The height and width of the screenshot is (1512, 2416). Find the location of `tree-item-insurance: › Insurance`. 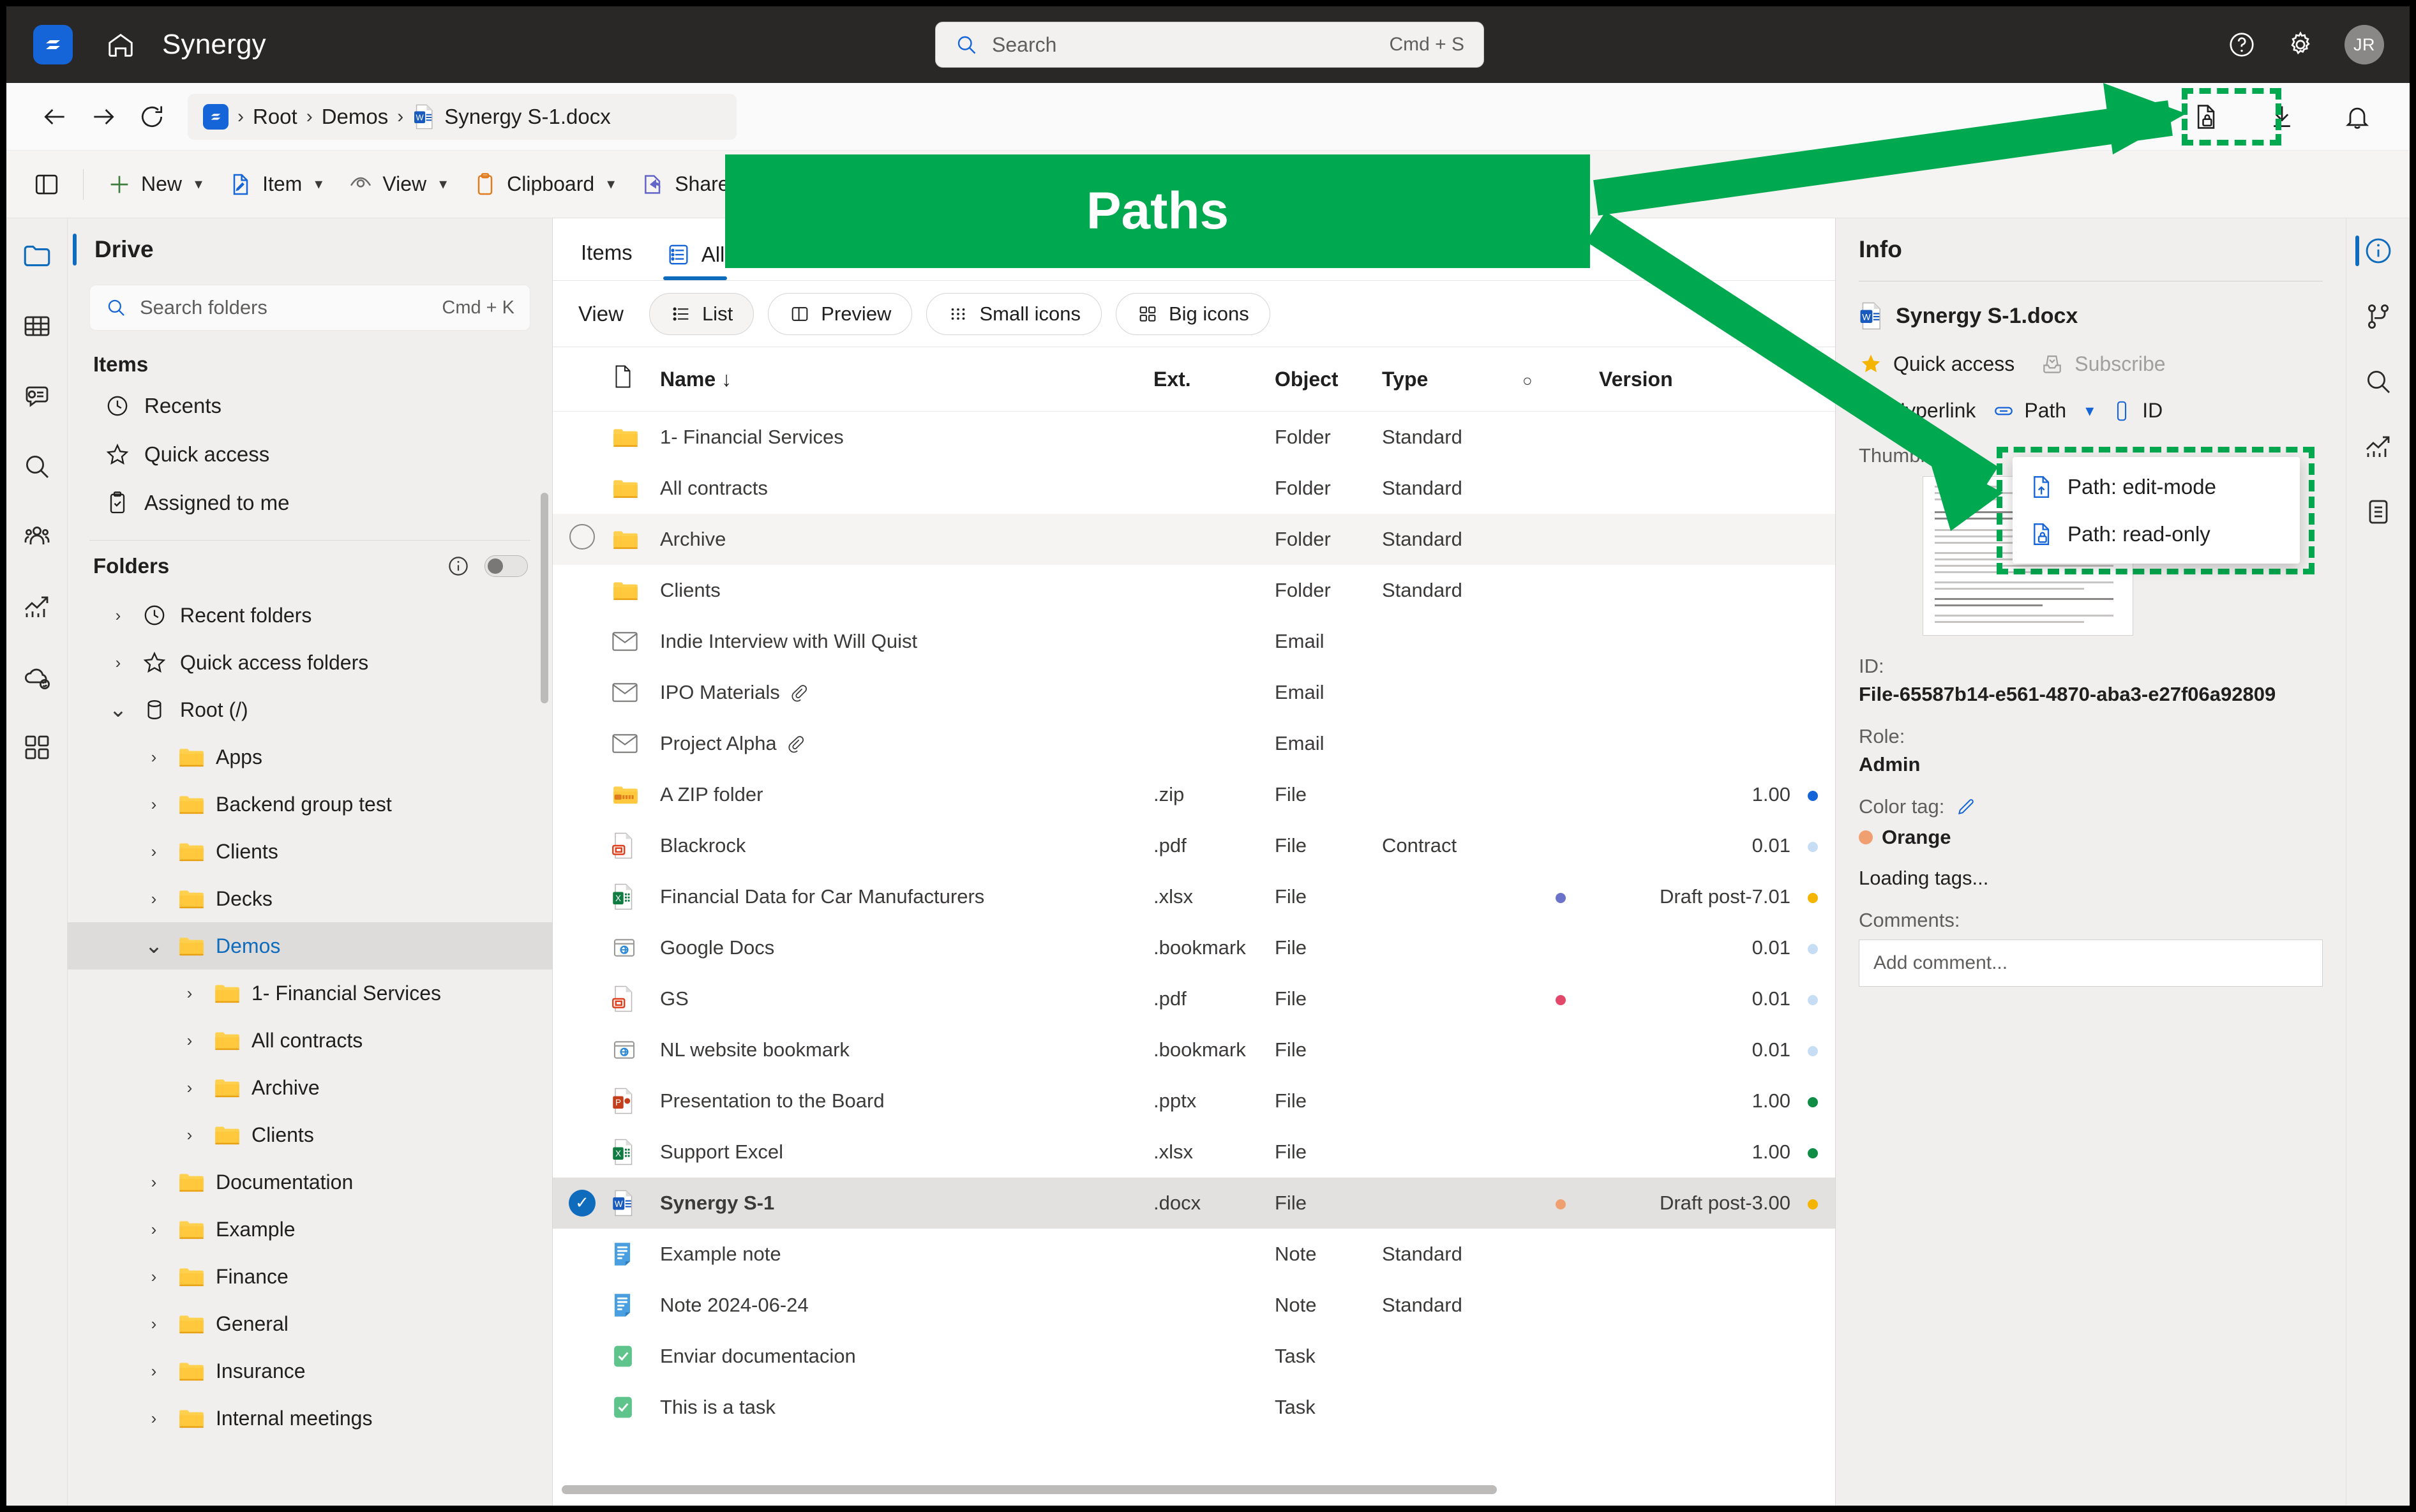

tree-item-insurance: › Insurance is located at coordinates (310, 1371).